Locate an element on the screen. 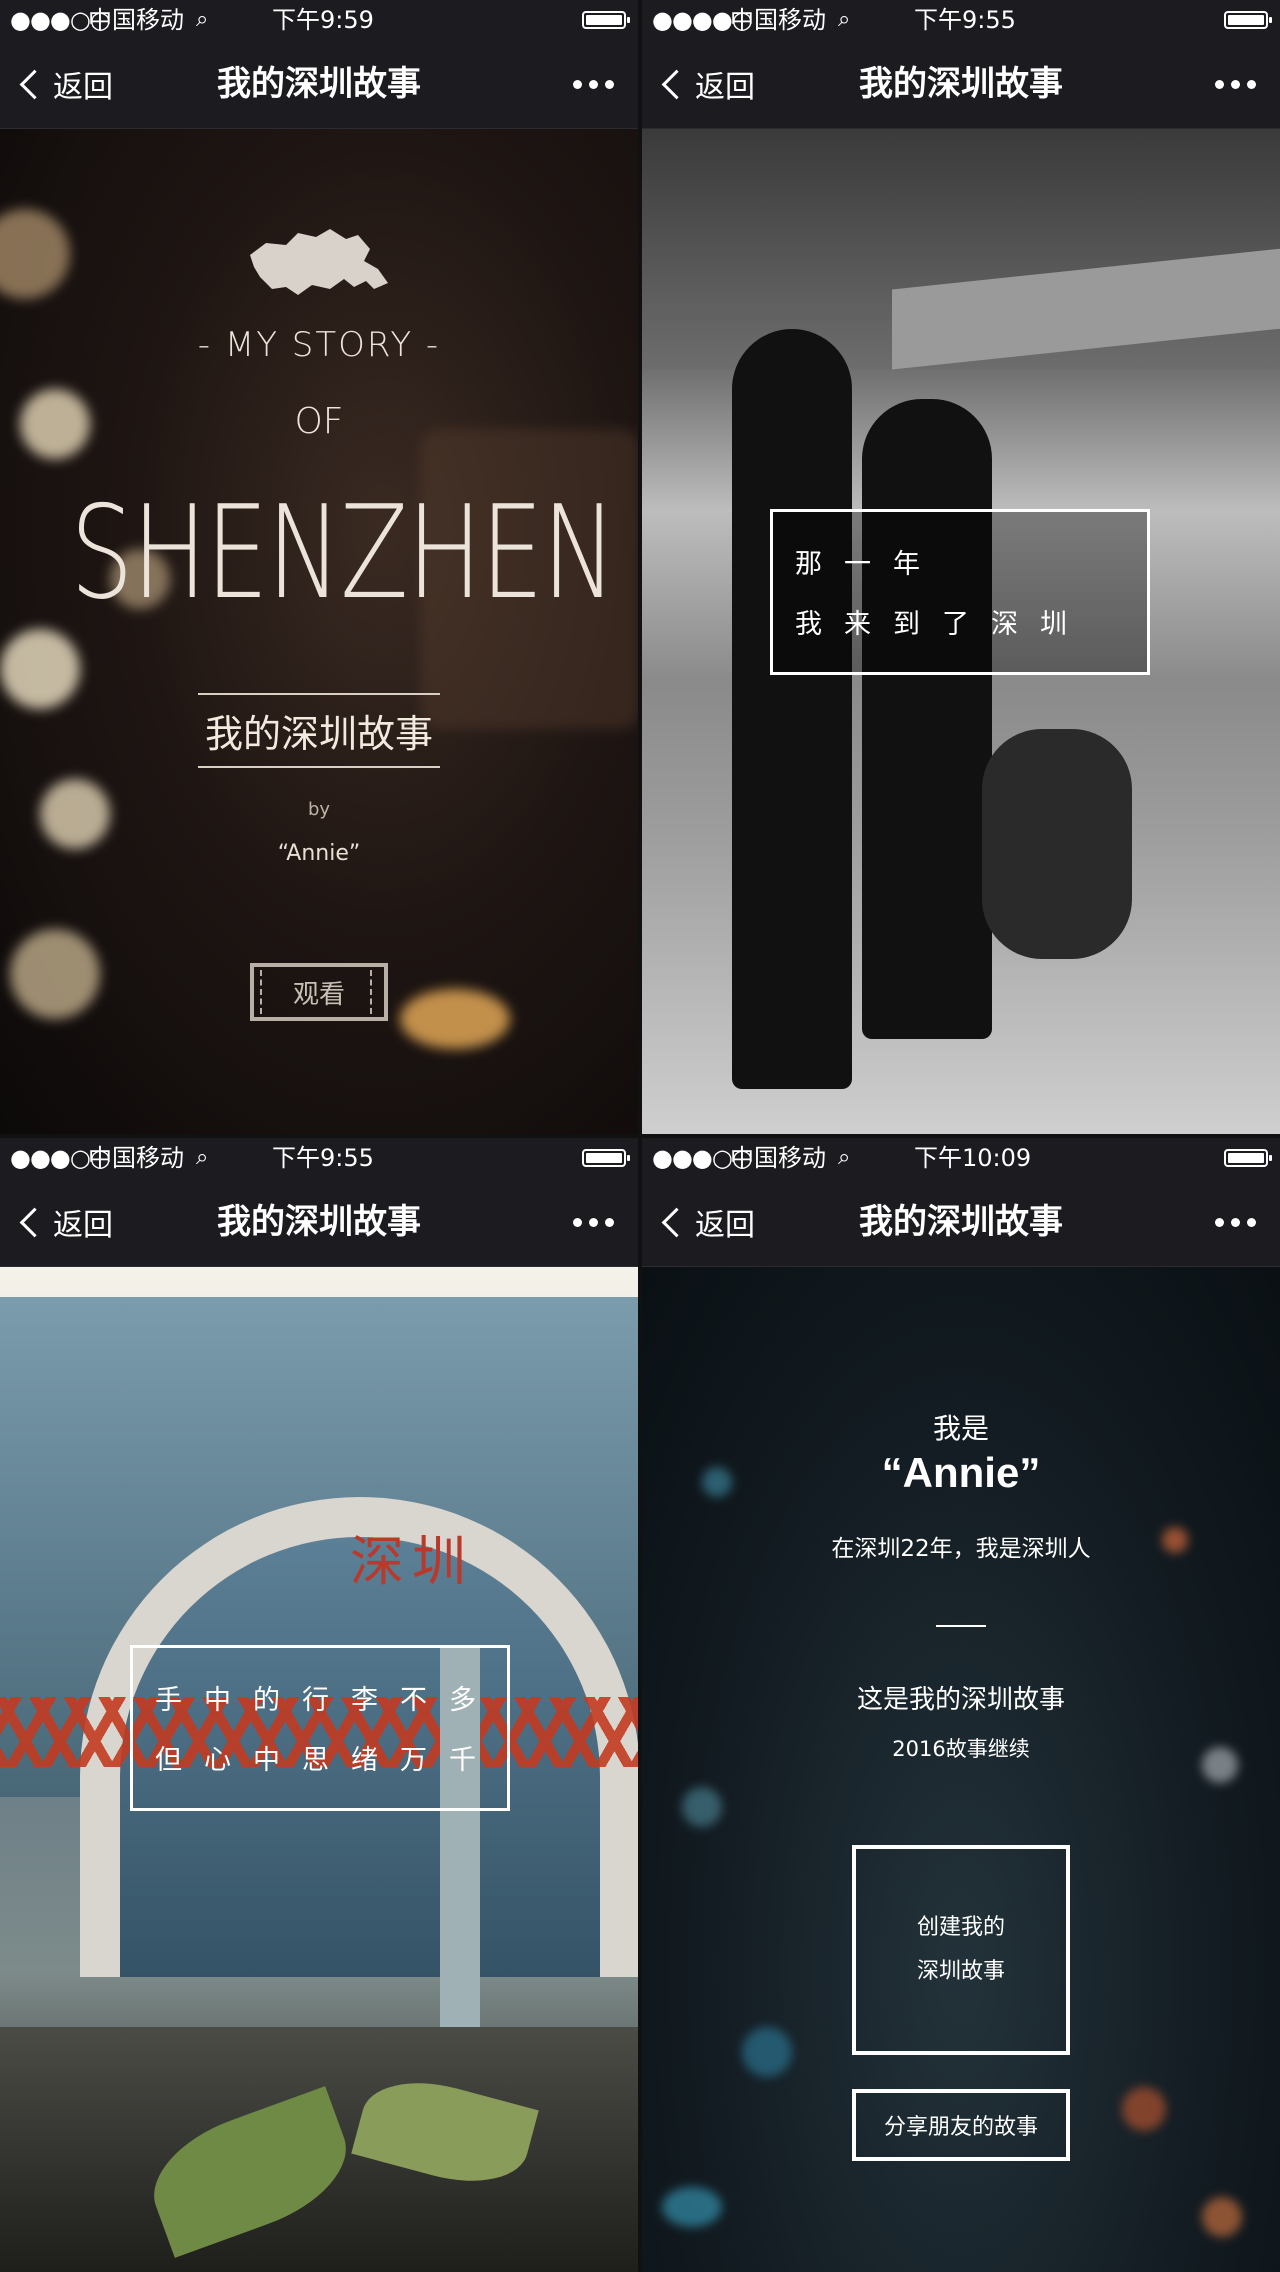 This screenshot has height=2272, width=1280. author-name: “Annie” is located at coordinates (961, 1472).